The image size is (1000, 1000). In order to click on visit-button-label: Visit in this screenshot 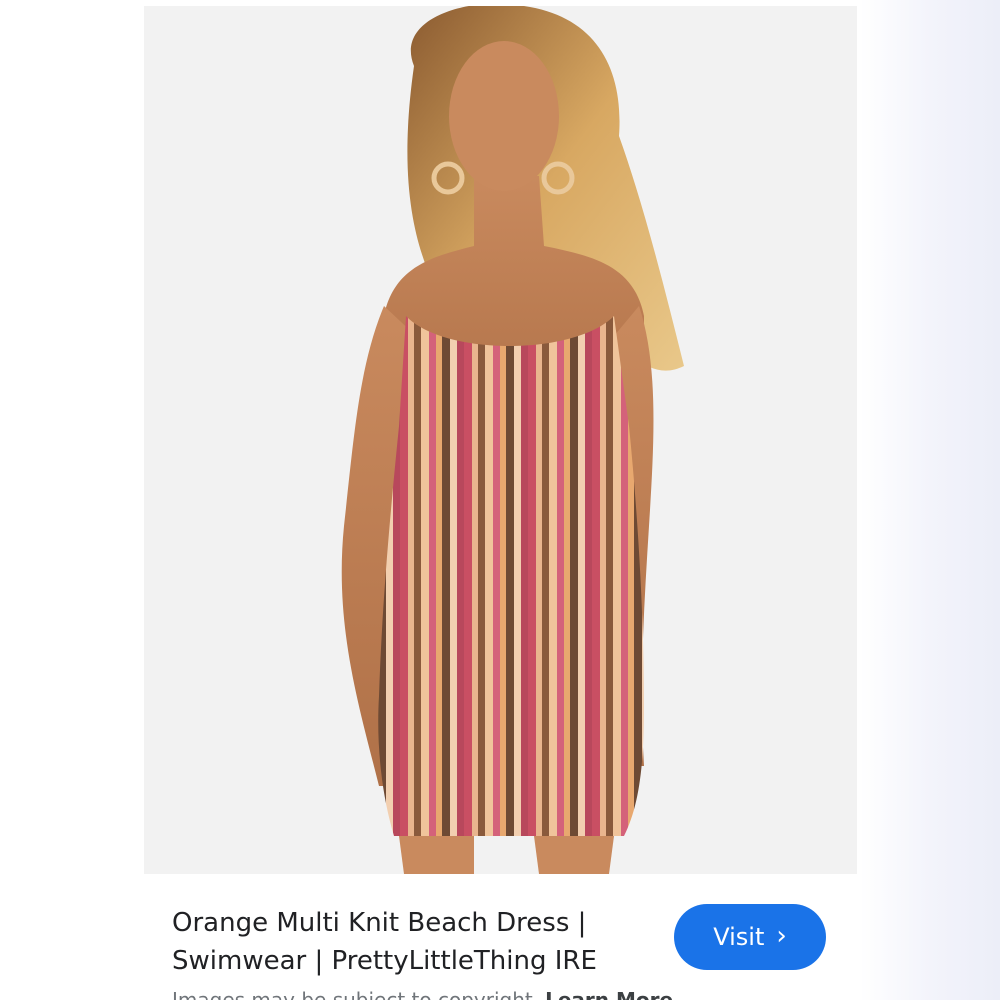, I will do `click(739, 937)`.